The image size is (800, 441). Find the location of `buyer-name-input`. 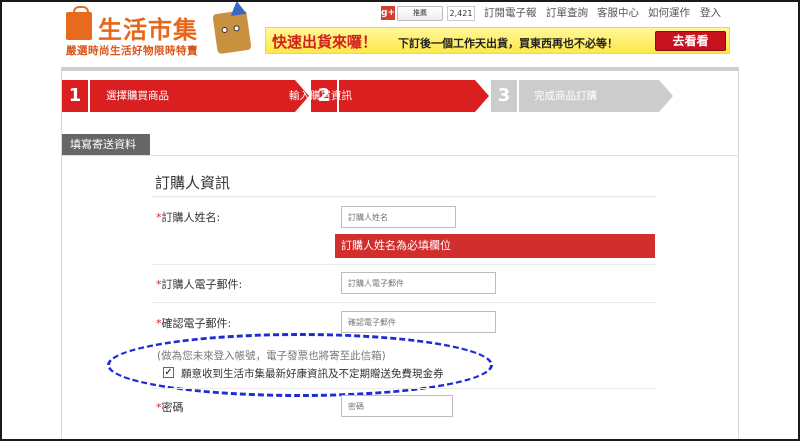

buyer-name-input is located at coordinates (398, 217).